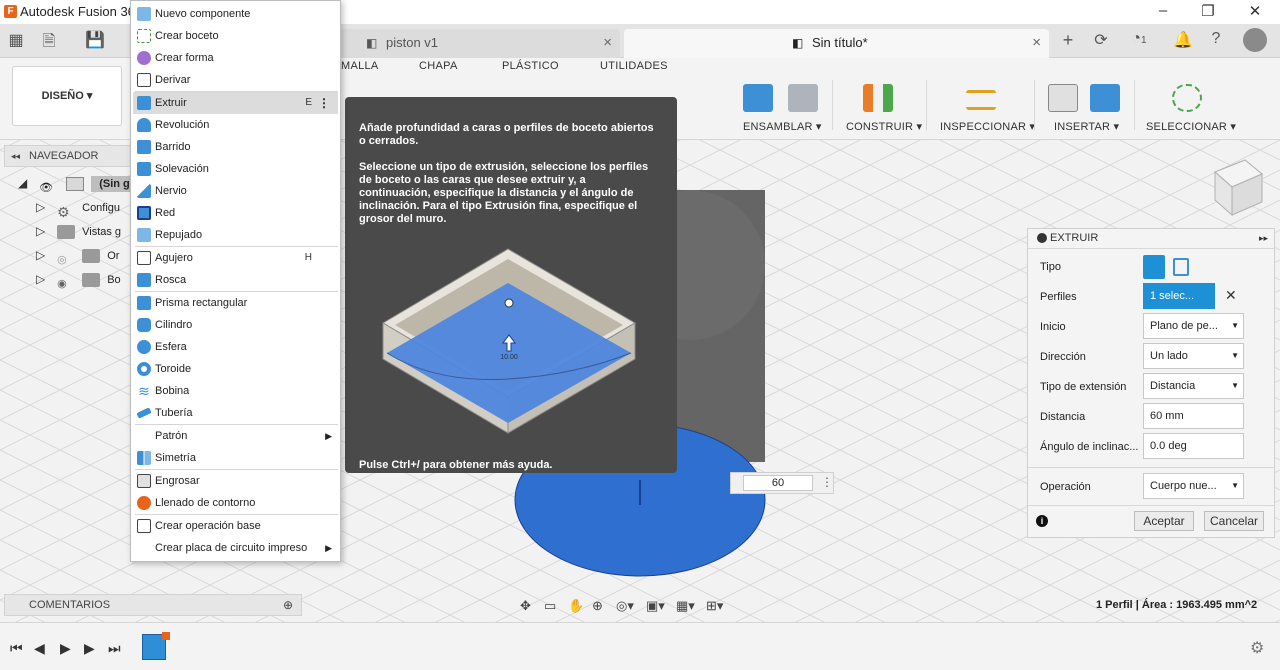 The image size is (1280, 670). What do you see at coordinates (114, 648) in the screenshot?
I see `go-to-end-icon: ⏭` at bounding box center [114, 648].